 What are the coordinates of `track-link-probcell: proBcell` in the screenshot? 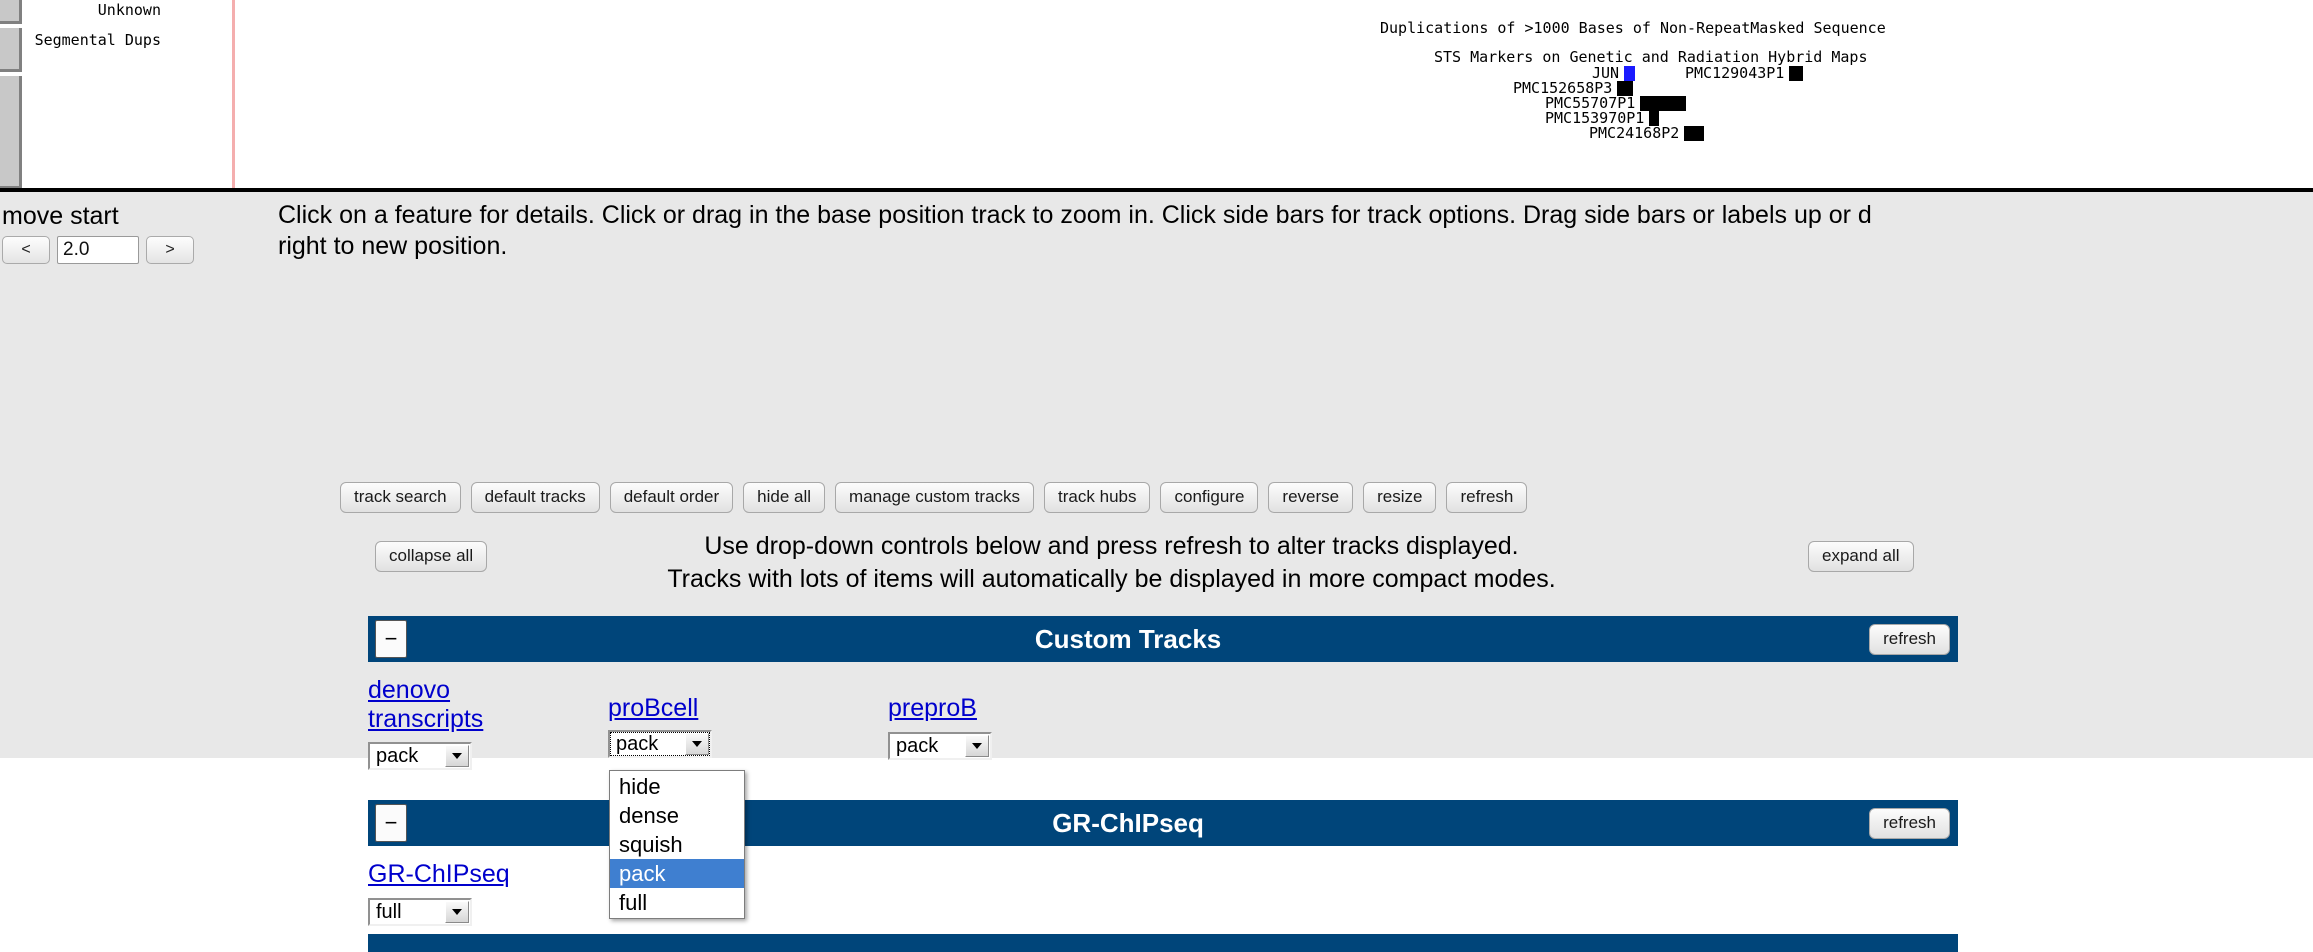 It's located at (653, 708).